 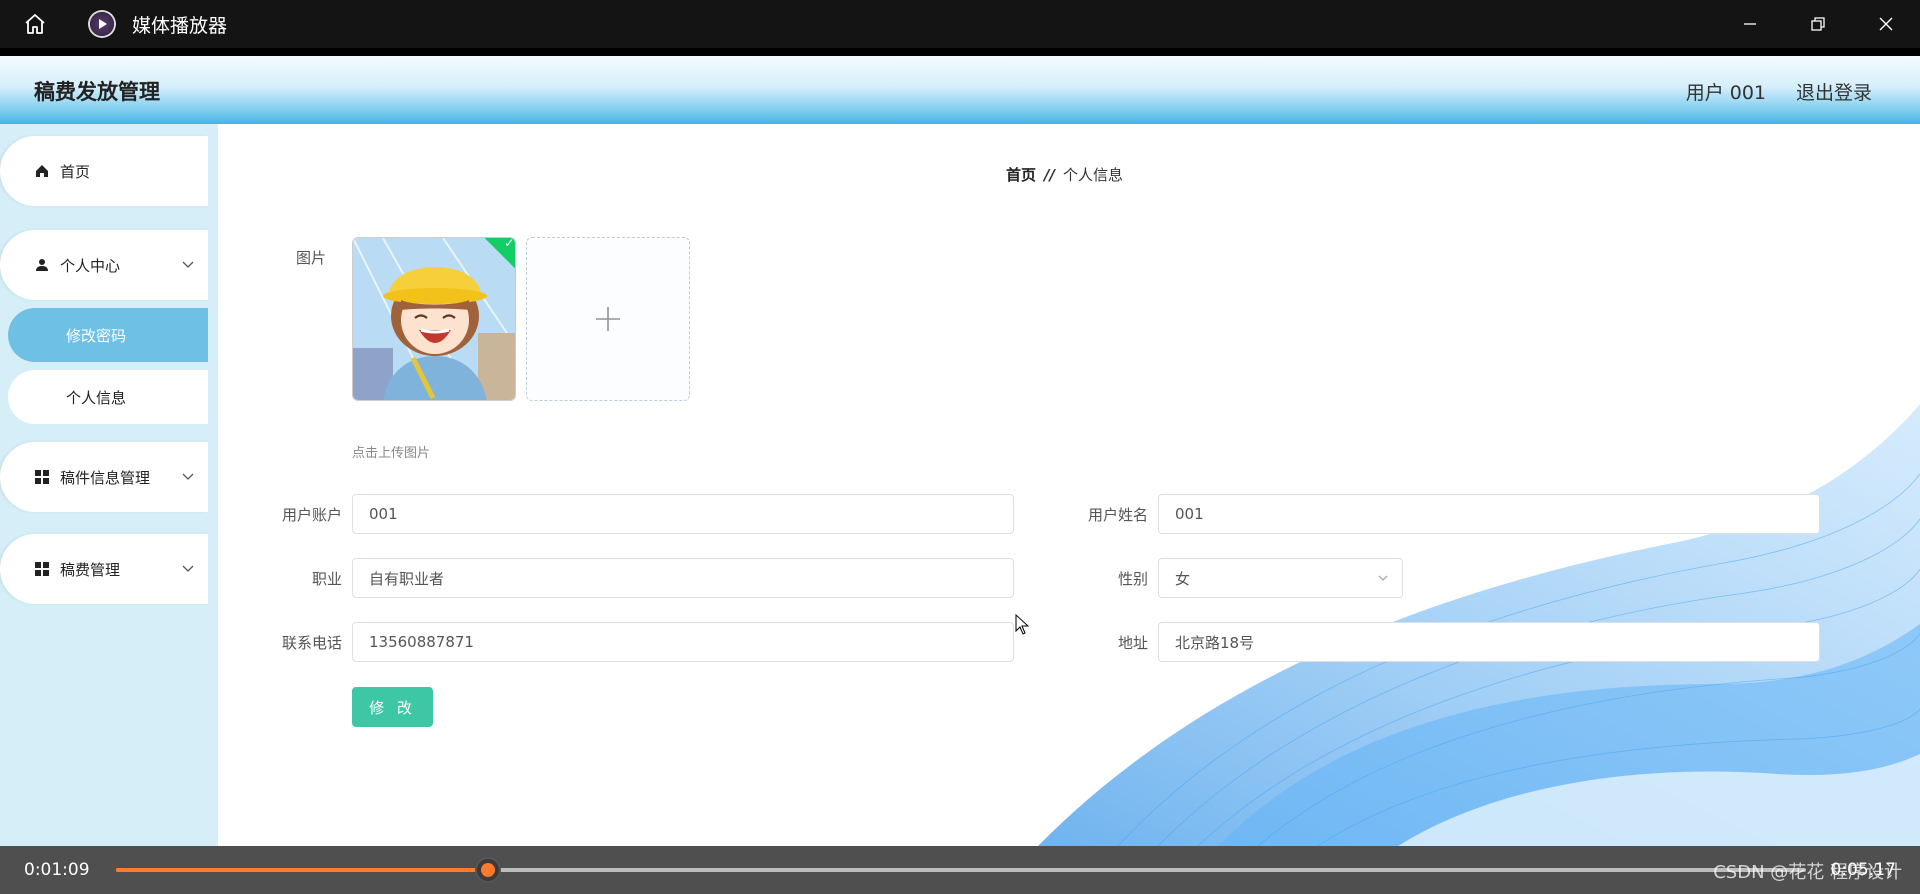 I want to click on image-label: 图片, so click(x=311, y=258).